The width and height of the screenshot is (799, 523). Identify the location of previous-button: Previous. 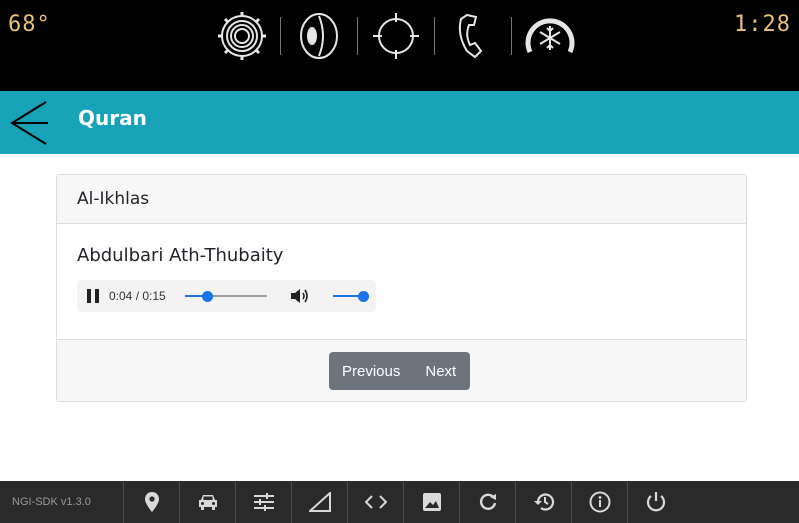
(371, 371).